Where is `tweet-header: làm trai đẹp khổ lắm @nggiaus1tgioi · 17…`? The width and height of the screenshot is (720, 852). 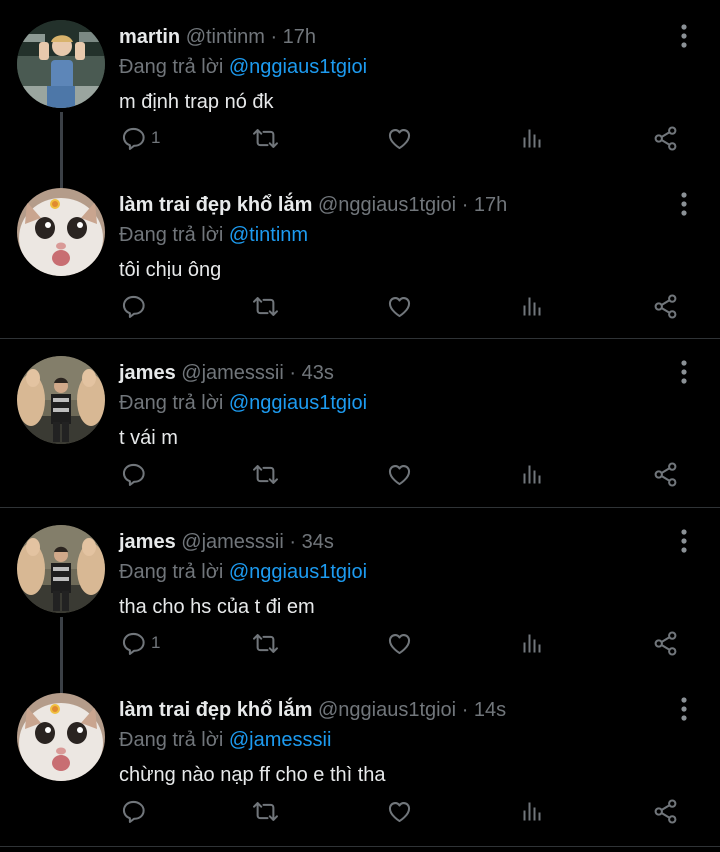 tweet-header: làm trai đẹp khổ lắm @nggiaus1tgioi · 17… is located at coordinates (313, 205).